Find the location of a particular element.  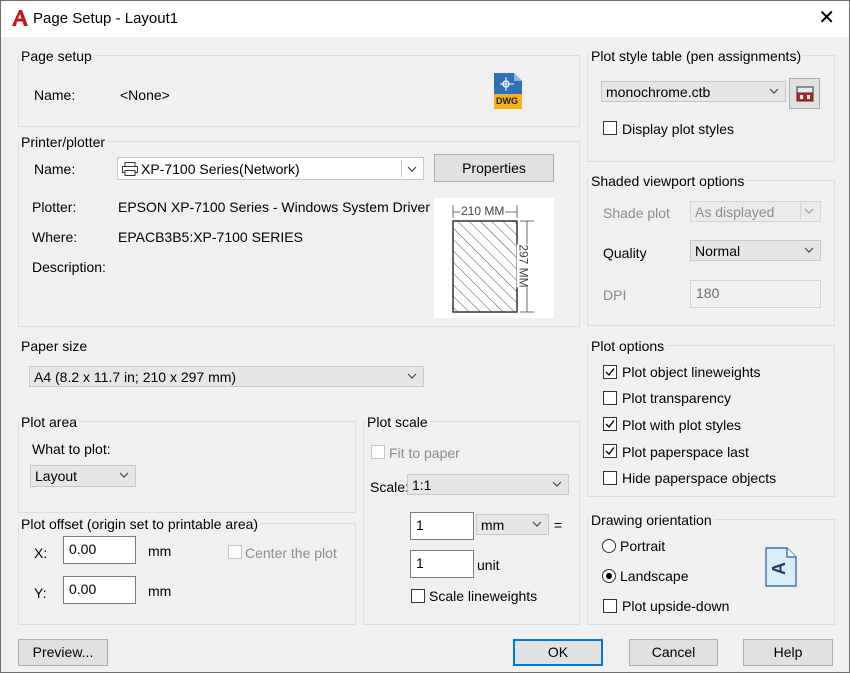

paper-size-value: A4 (8.2 x 11.7 in; 210 x 297 mm) is located at coordinates (135, 377).